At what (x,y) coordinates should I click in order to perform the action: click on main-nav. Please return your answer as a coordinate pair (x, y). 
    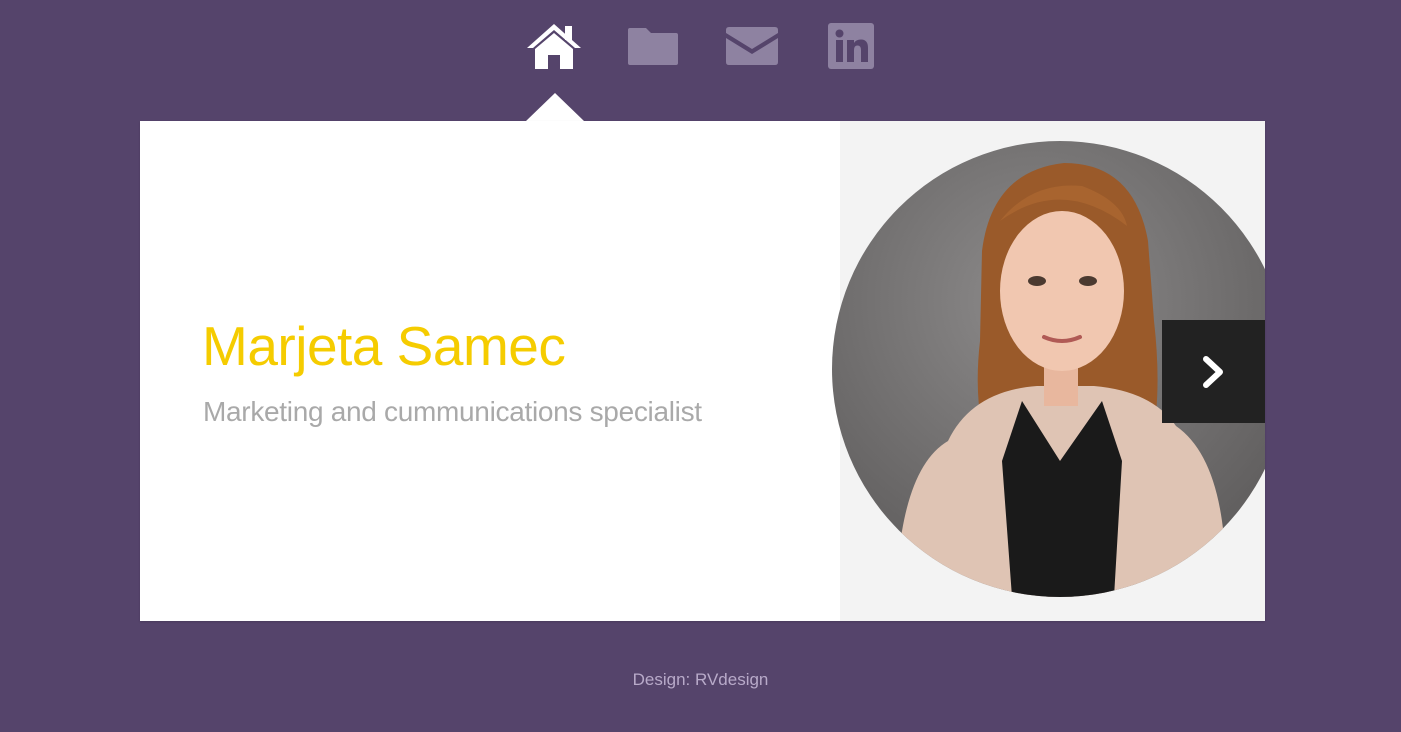
    Looking at the image, I should click on (700, 48).